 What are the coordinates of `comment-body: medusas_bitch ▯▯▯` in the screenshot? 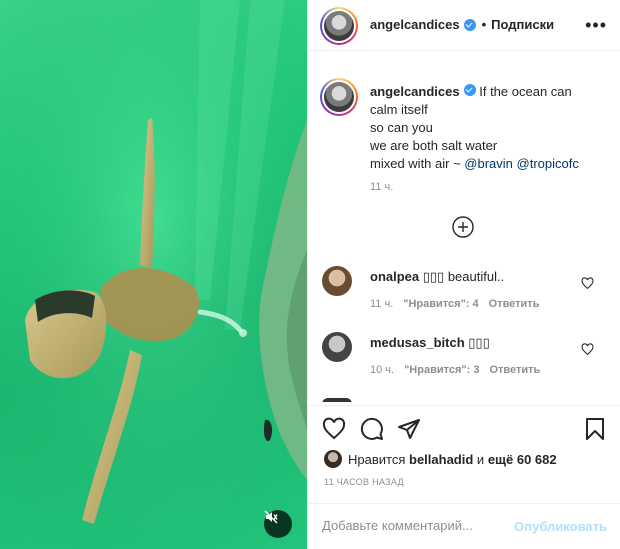 It's located at (430, 343).